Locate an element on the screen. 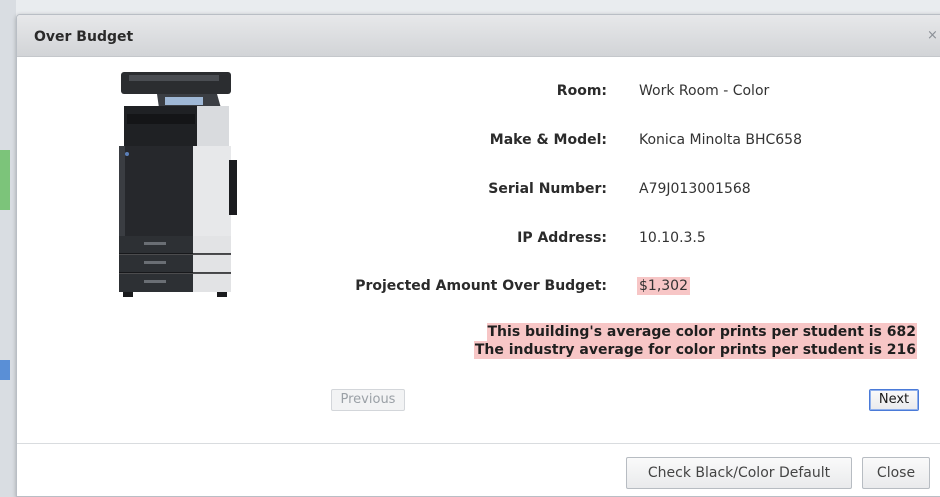  serial-number-value: A79J013001568 is located at coordinates (695, 189).